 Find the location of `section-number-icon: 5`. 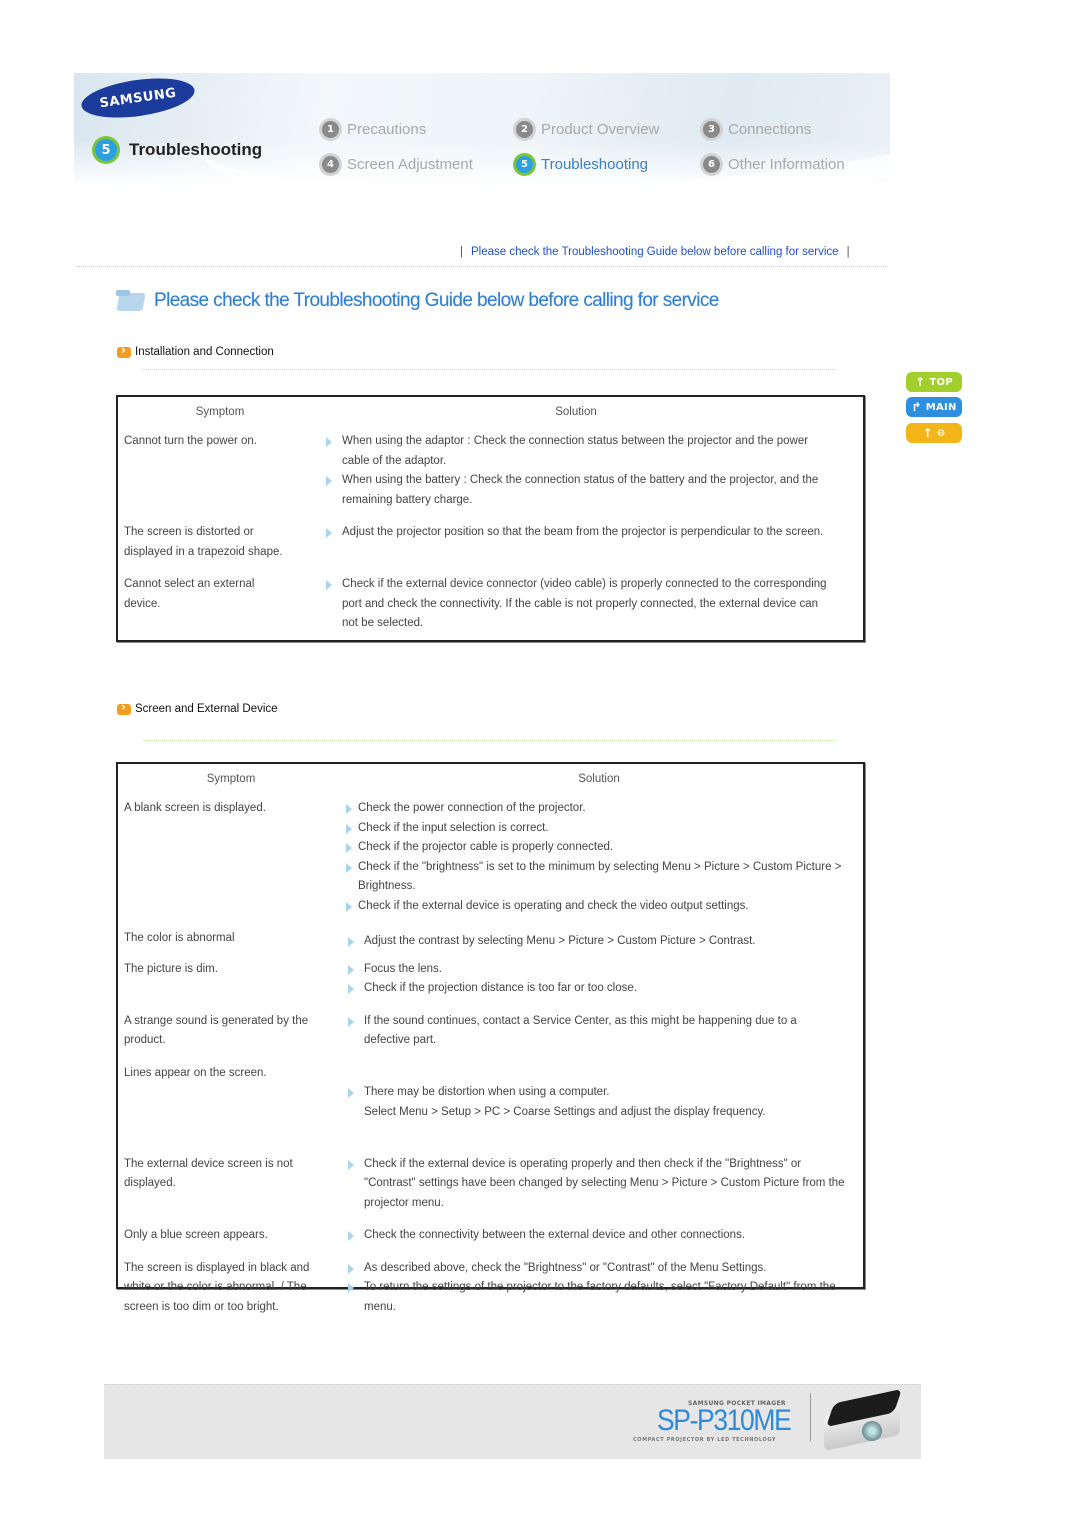

section-number-icon: 5 is located at coordinates (106, 150).